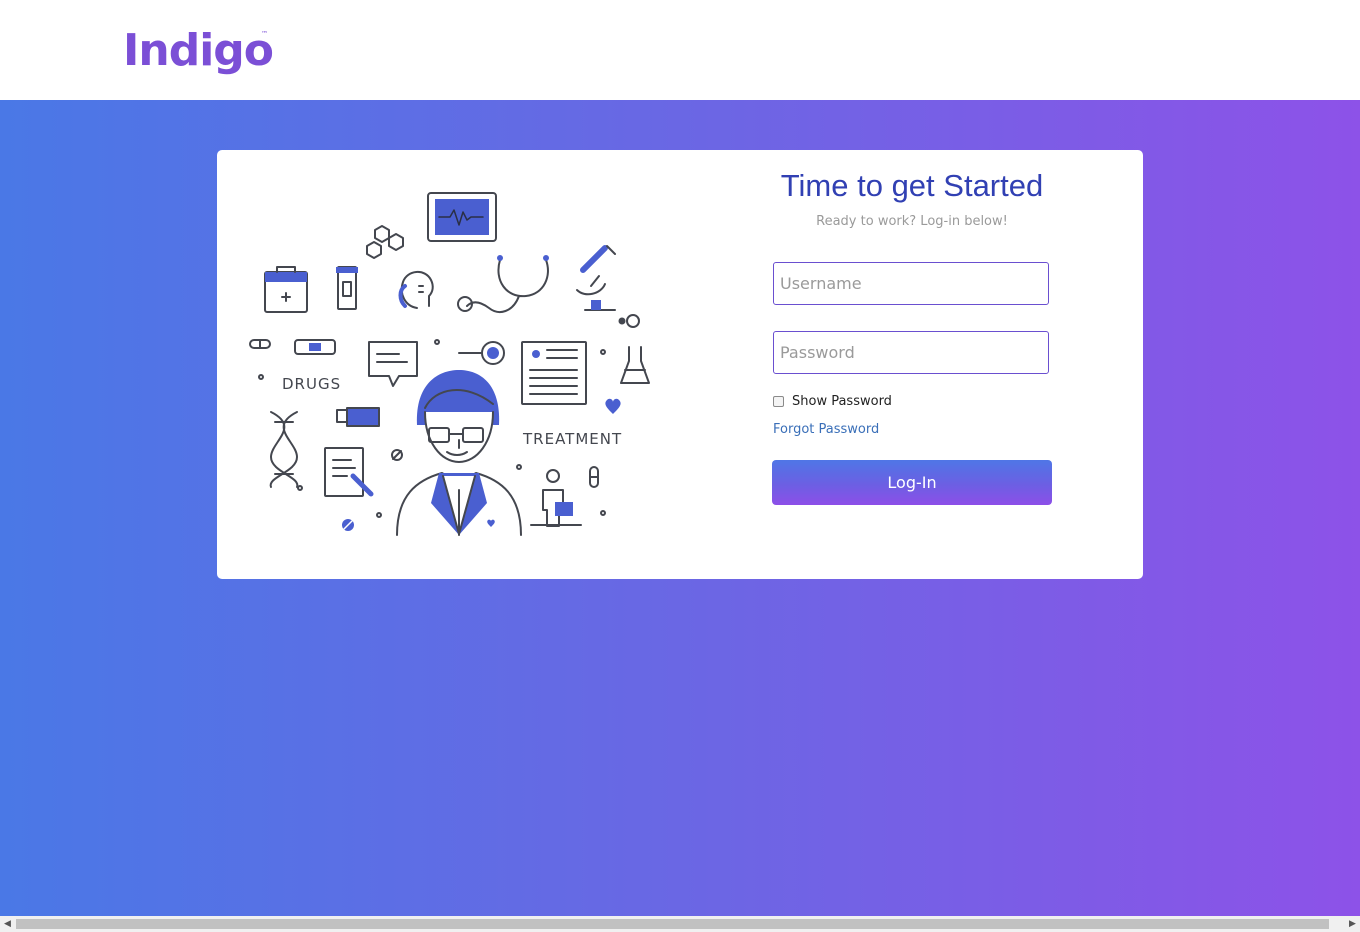  What do you see at coordinates (347, 288) in the screenshot?
I see `pill-bottle-icon` at bounding box center [347, 288].